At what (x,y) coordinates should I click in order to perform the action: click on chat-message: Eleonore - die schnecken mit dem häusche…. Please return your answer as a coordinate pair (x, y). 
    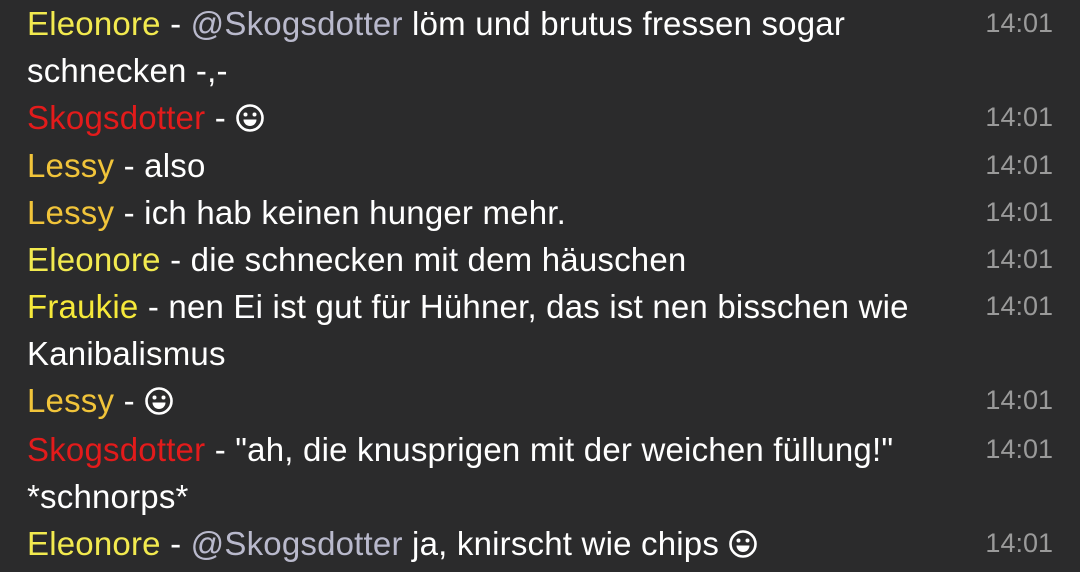
    Looking at the image, I should click on (547, 259).